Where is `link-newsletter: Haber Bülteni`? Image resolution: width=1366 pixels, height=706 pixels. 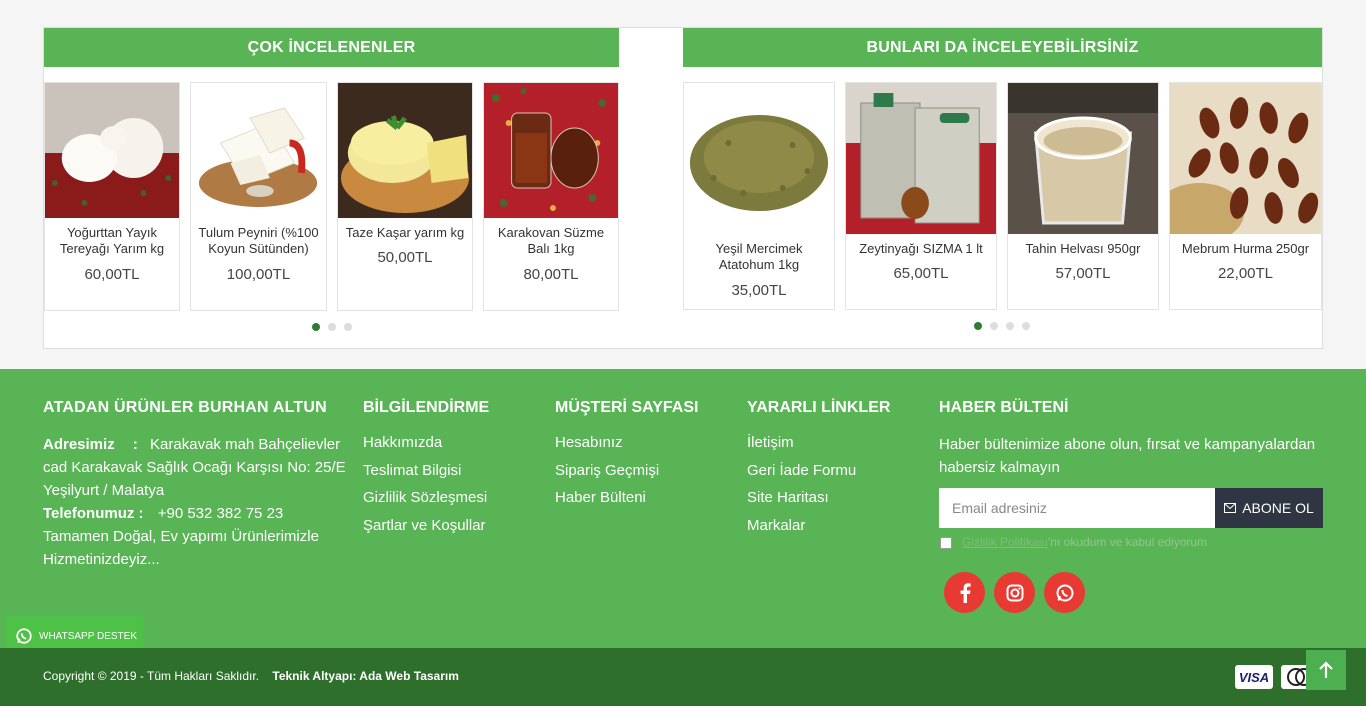 link-newsletter: Haber Bülteni is located at coordinates (600, 497).